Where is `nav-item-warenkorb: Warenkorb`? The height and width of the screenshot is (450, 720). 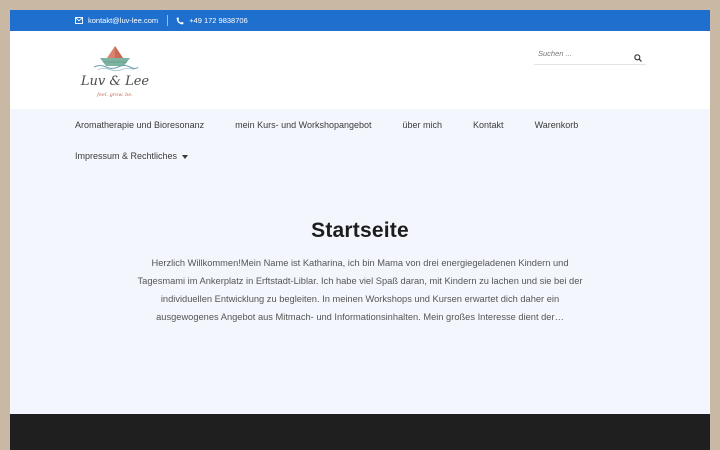 nav-item-warenkorb: Warenkorb is located at coordinates (557, 125).